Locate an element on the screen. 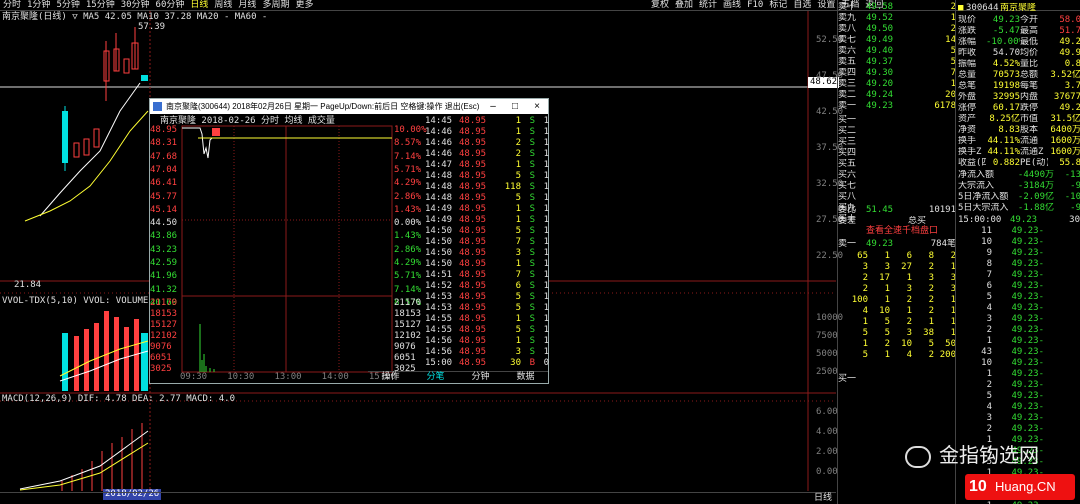  tab-8: 月线 is located at coordinates (247, 5).